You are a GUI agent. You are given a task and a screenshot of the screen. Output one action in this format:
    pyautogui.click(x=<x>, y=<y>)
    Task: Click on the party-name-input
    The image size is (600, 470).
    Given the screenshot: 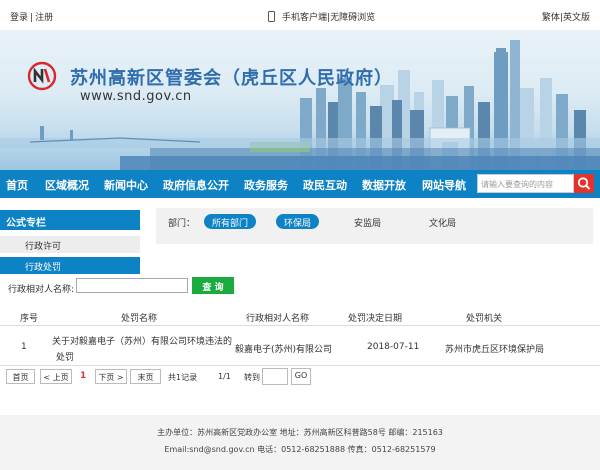 What is the action you would take?
    pyautogui.click(x=132, y=285)
    